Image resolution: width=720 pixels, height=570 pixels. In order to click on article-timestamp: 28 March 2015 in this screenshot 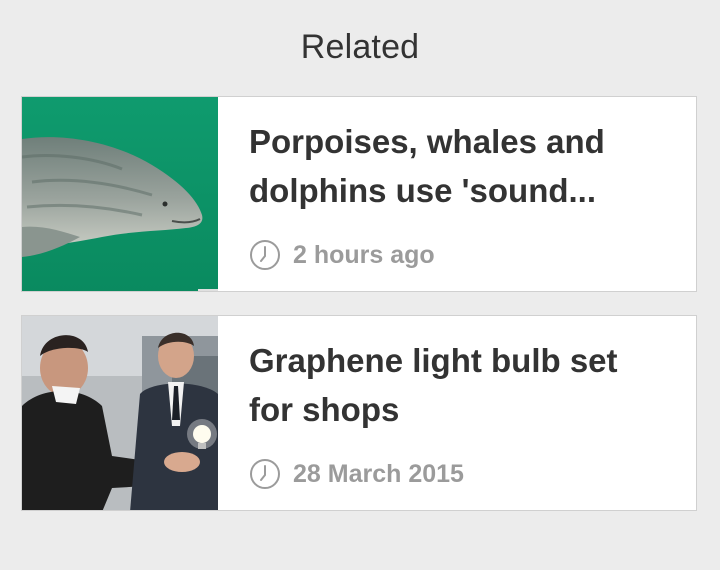, I will do `click(378, 473)`.